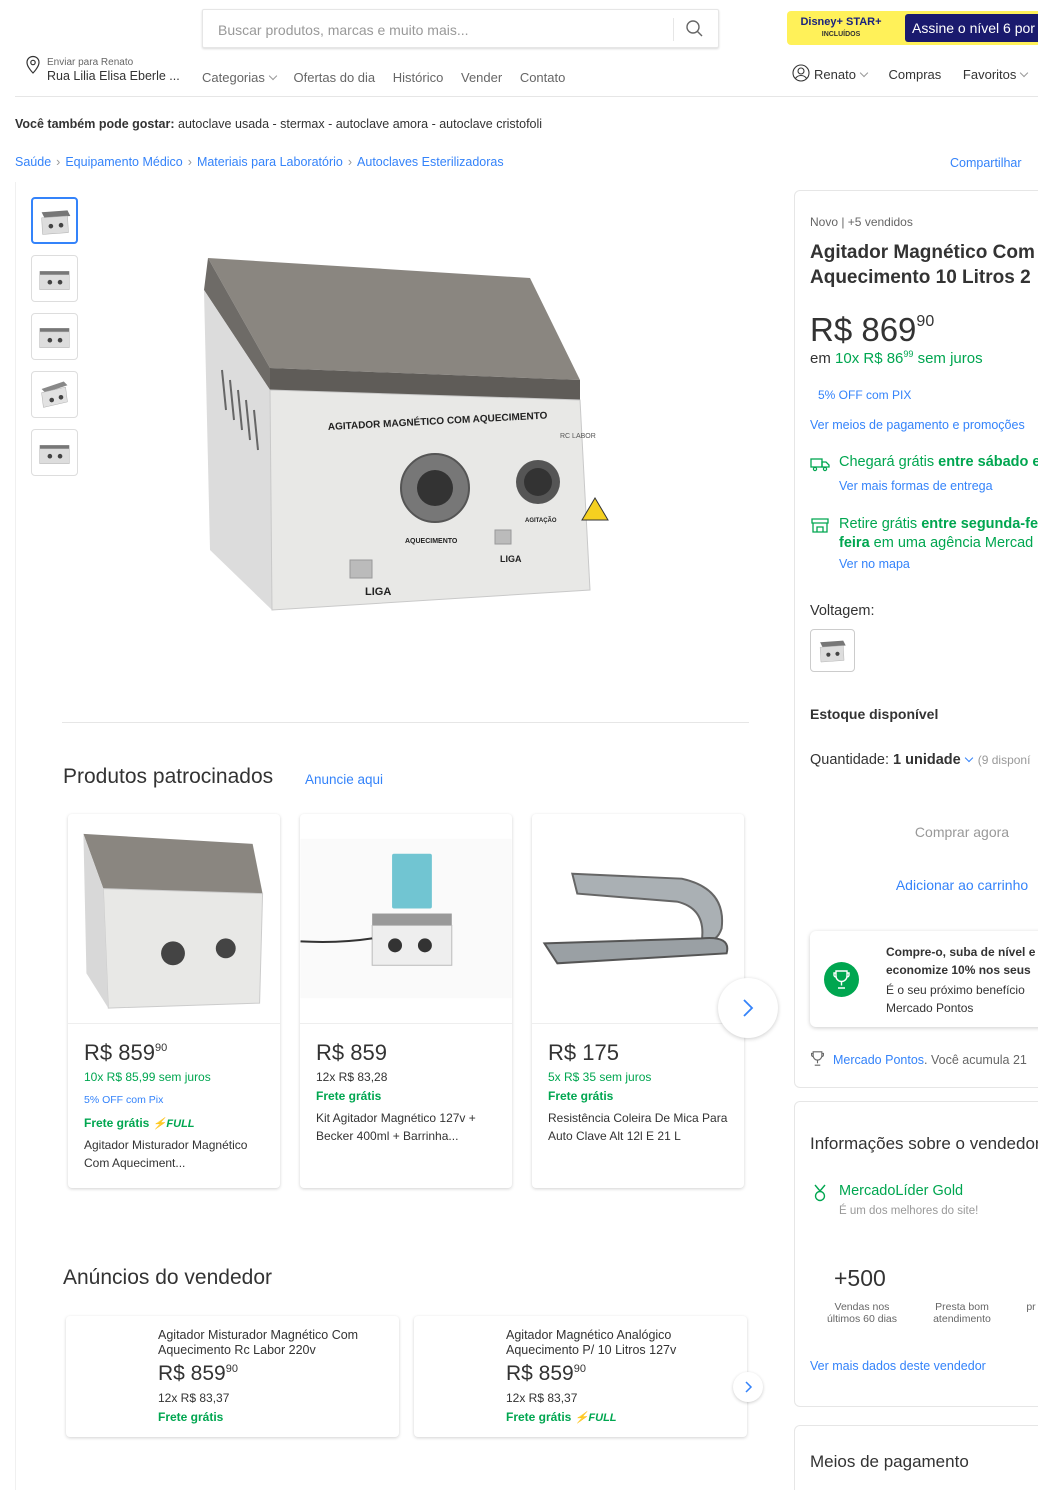  Describe the element at coordinates (874, 564) in the screenshot. I see `map-link: Ver no mapa` at that location.